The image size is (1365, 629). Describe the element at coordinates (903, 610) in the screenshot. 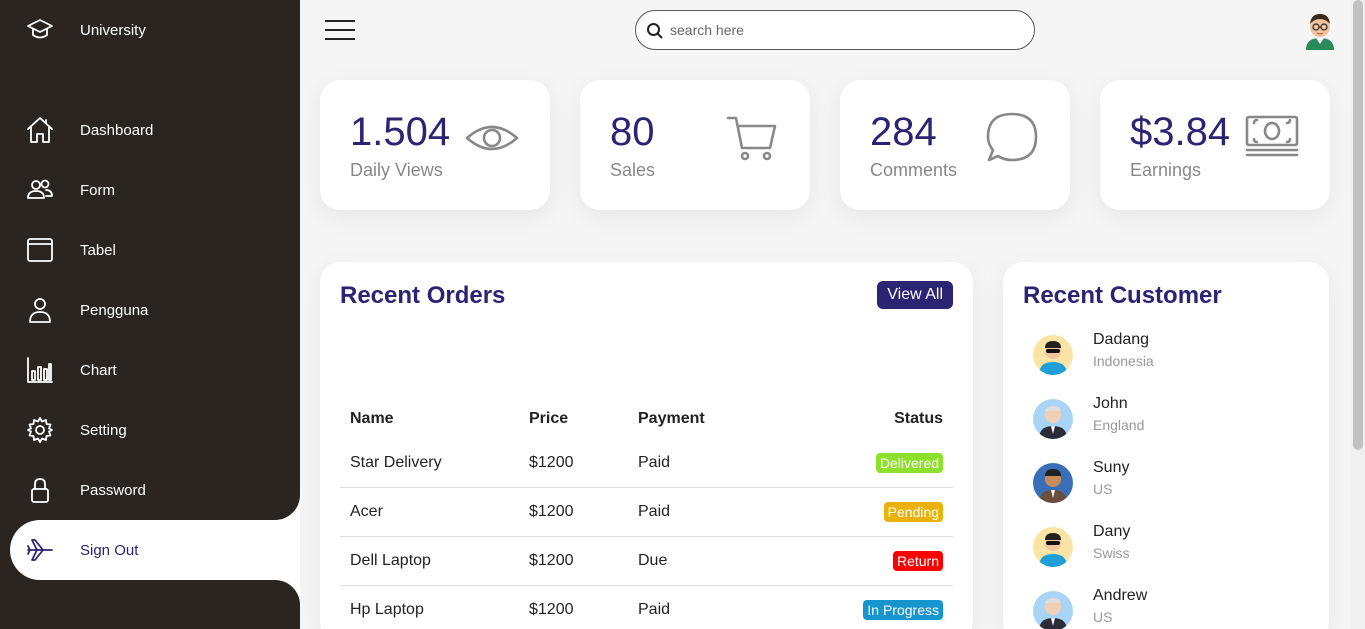

I see `status-badge: In Progress` at that location.